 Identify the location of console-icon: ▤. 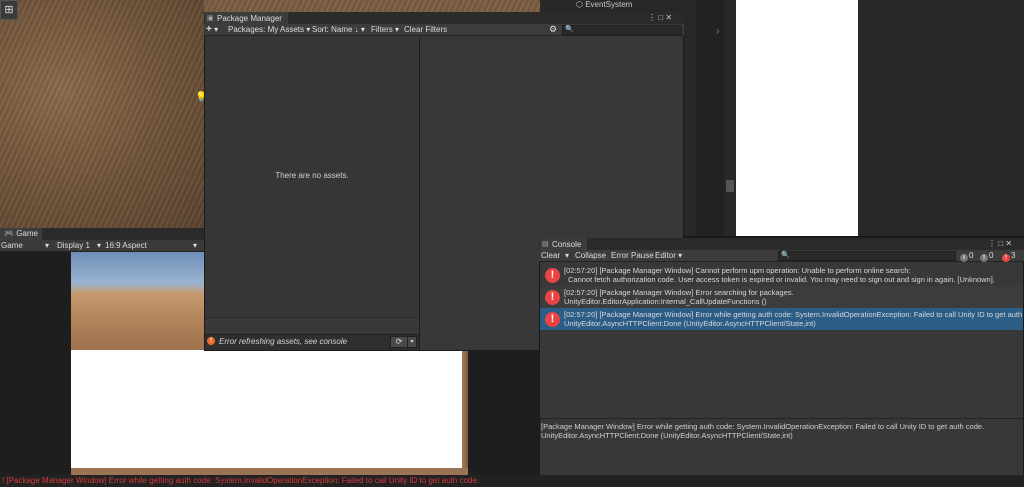
(545, 244).